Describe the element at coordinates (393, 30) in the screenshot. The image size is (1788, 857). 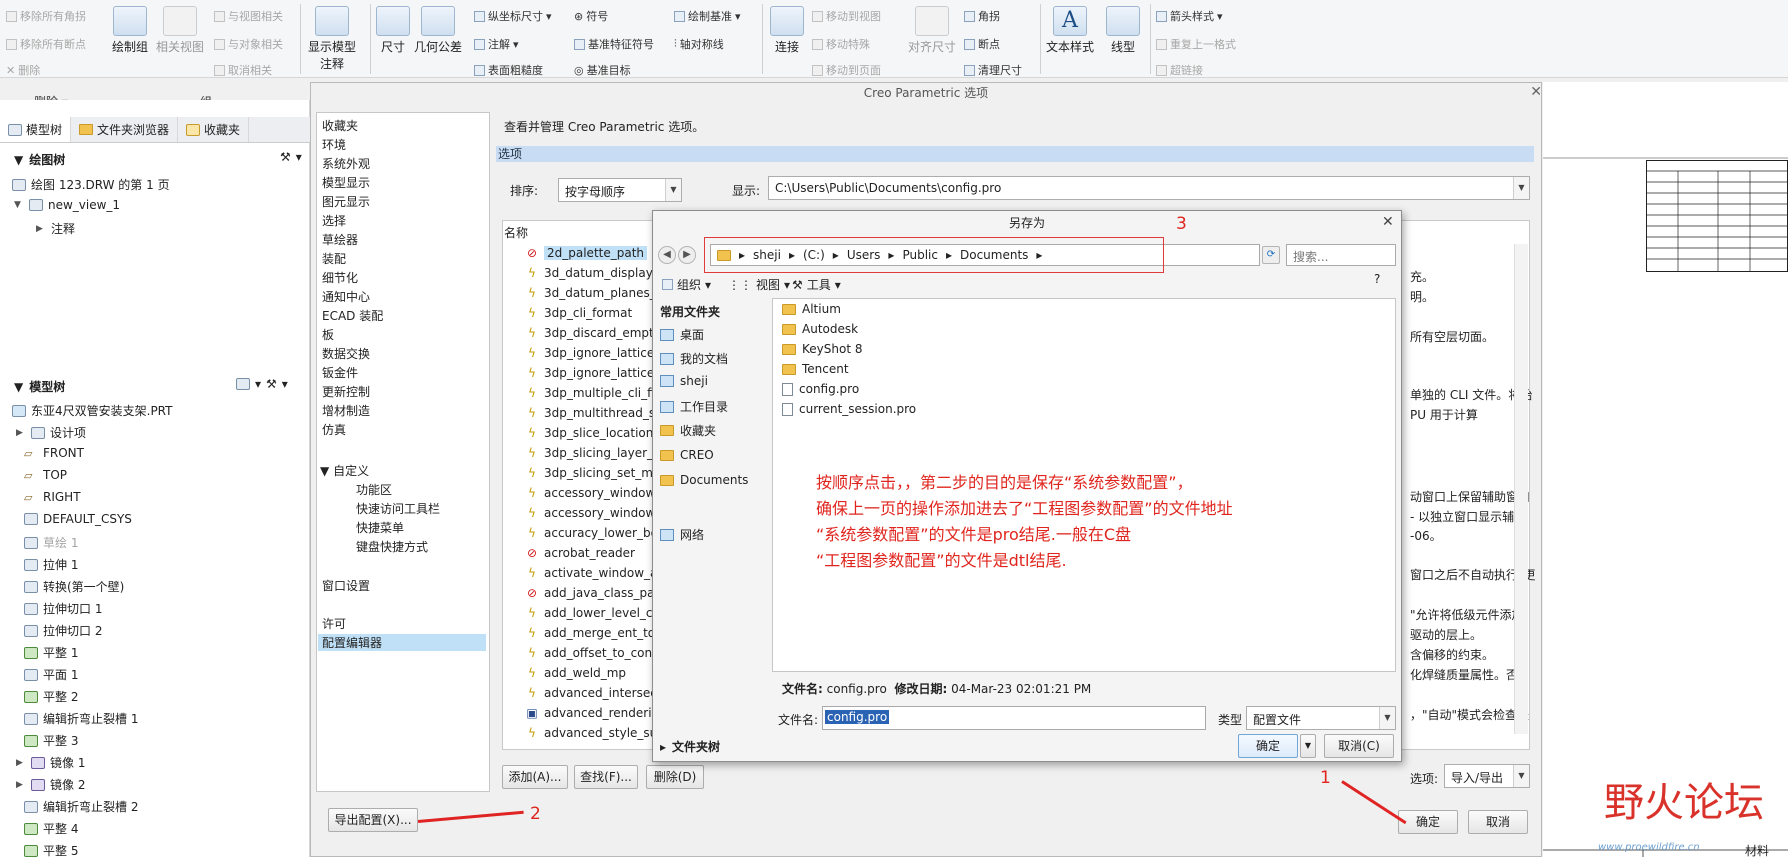
I see `dimension-button: 尺寸` at that location.